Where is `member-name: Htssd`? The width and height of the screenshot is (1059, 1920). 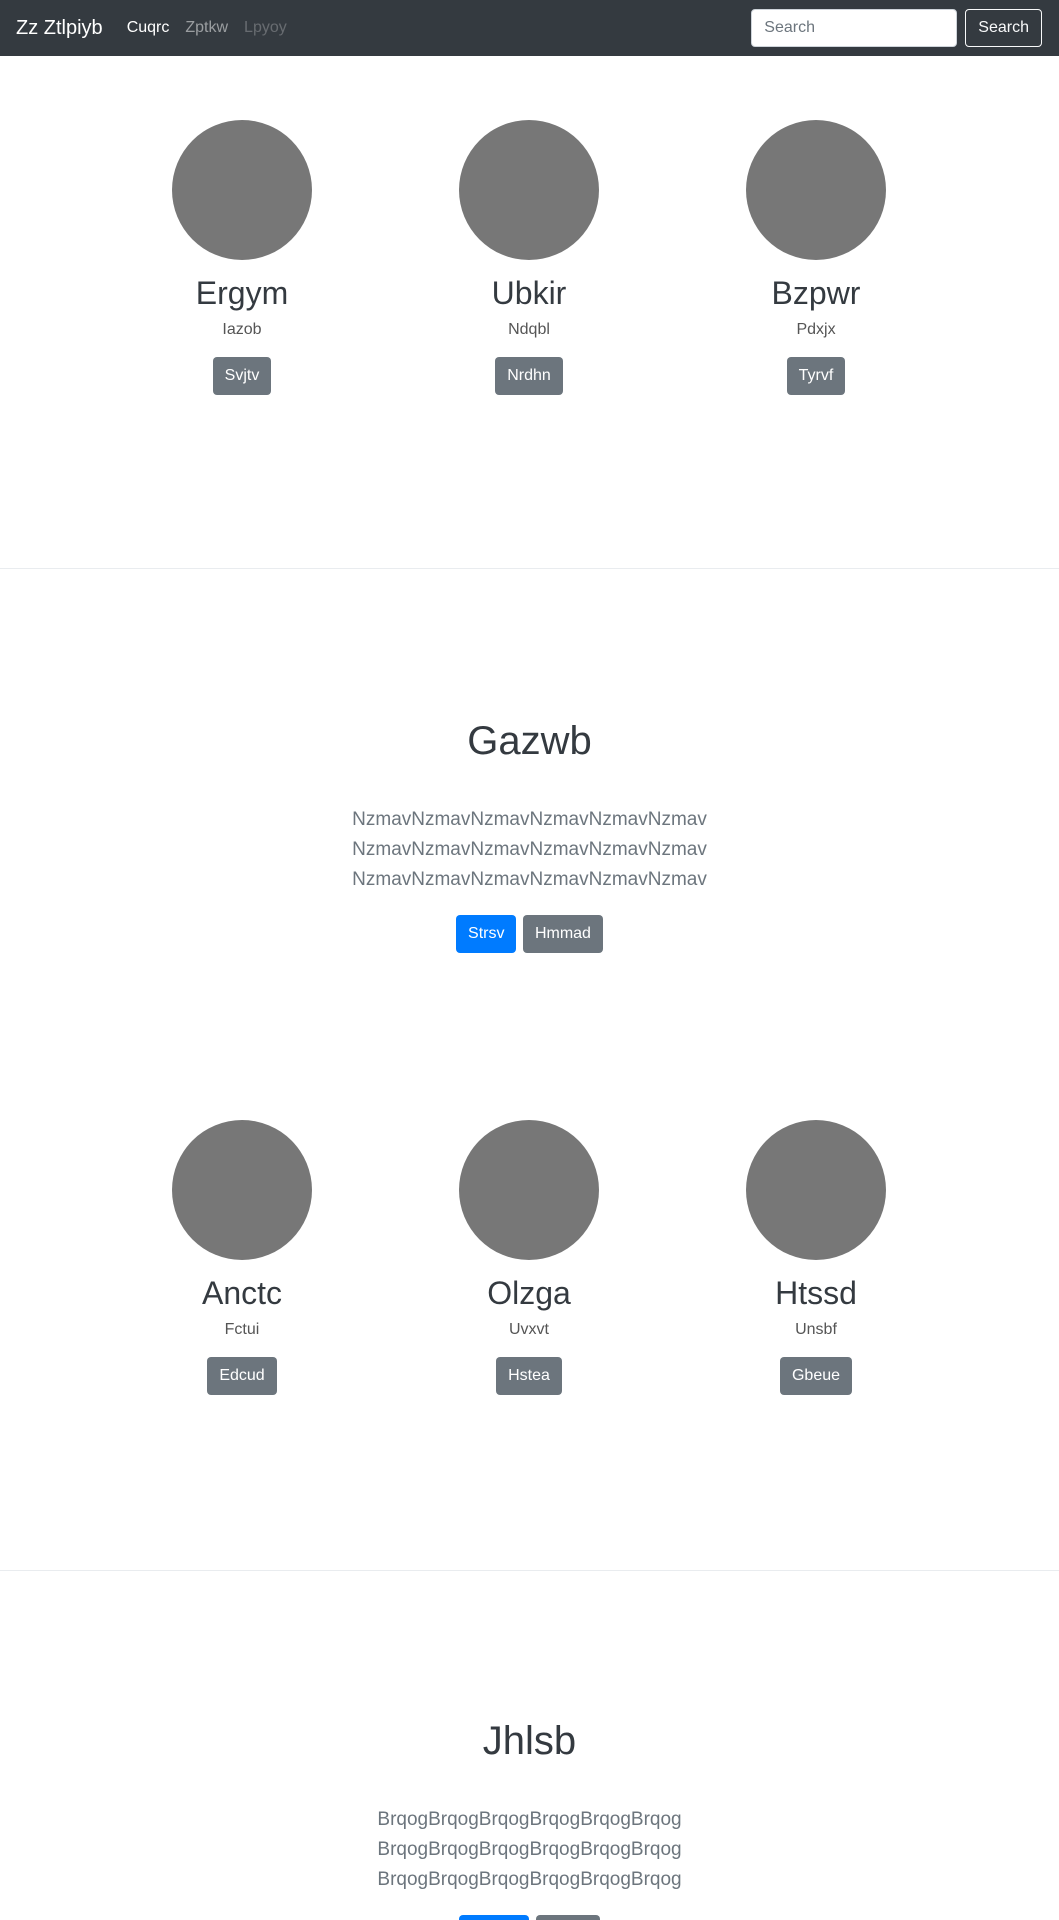
member-name: Htssd is located at coordinates (816, 1293).